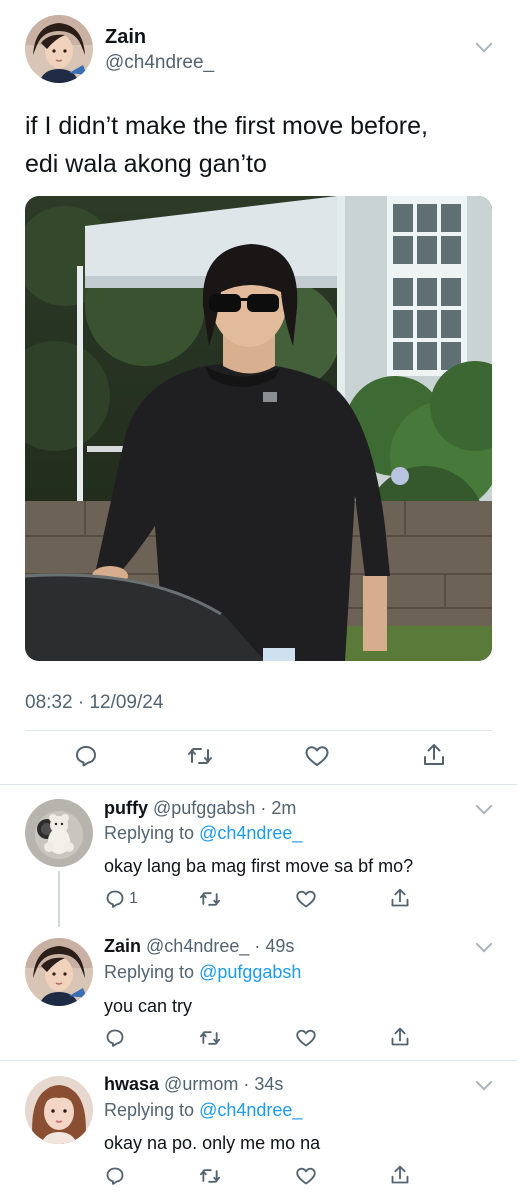 This screenshot has width=517, height=1200. I want to click on reply-header: hwasa @urmom · 34s, so click(193, 1084).